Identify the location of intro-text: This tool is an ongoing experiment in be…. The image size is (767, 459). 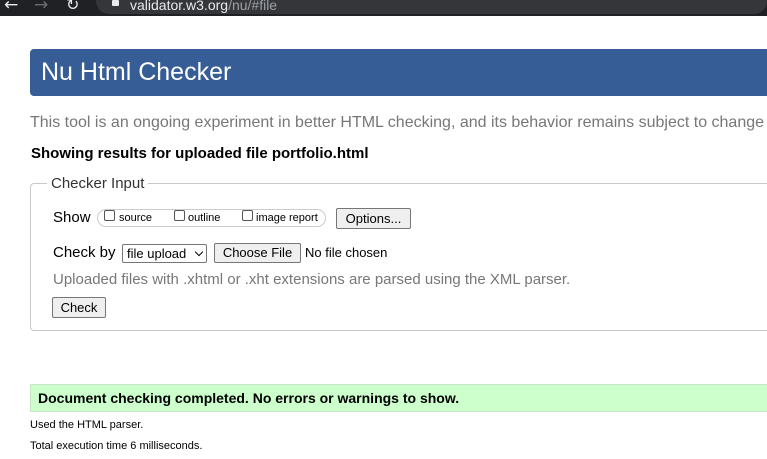
(397, 122).